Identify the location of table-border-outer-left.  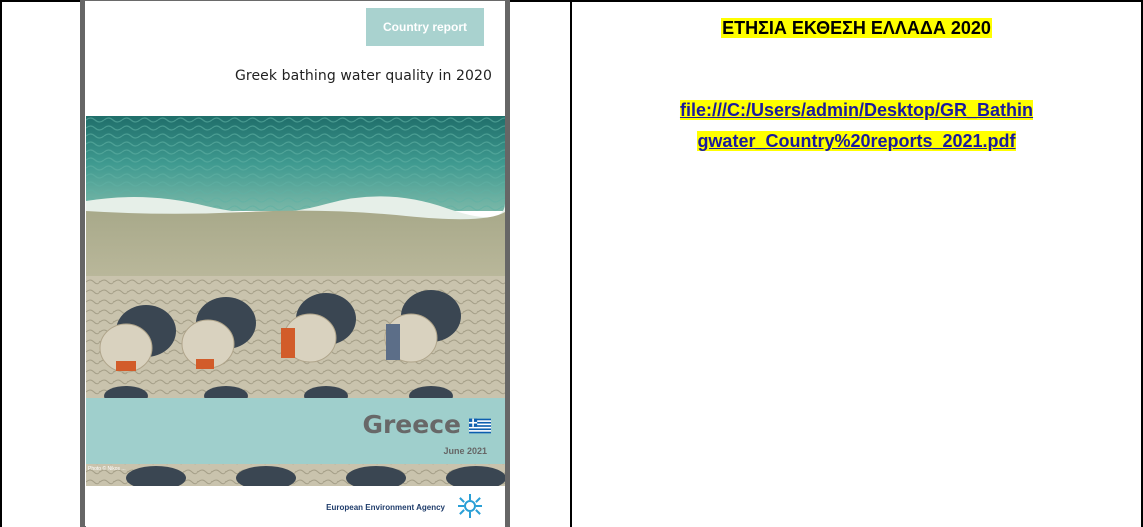
(1, 263).